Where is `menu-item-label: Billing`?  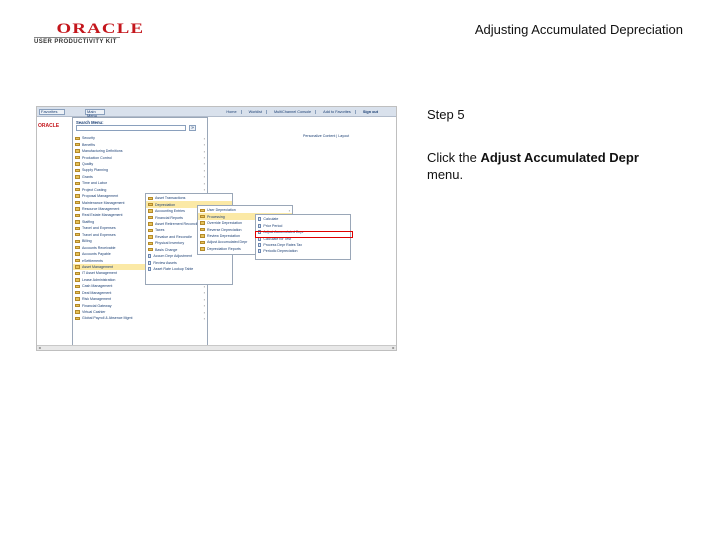 menu-item-label: Billing is located at coordinates (87, 241).